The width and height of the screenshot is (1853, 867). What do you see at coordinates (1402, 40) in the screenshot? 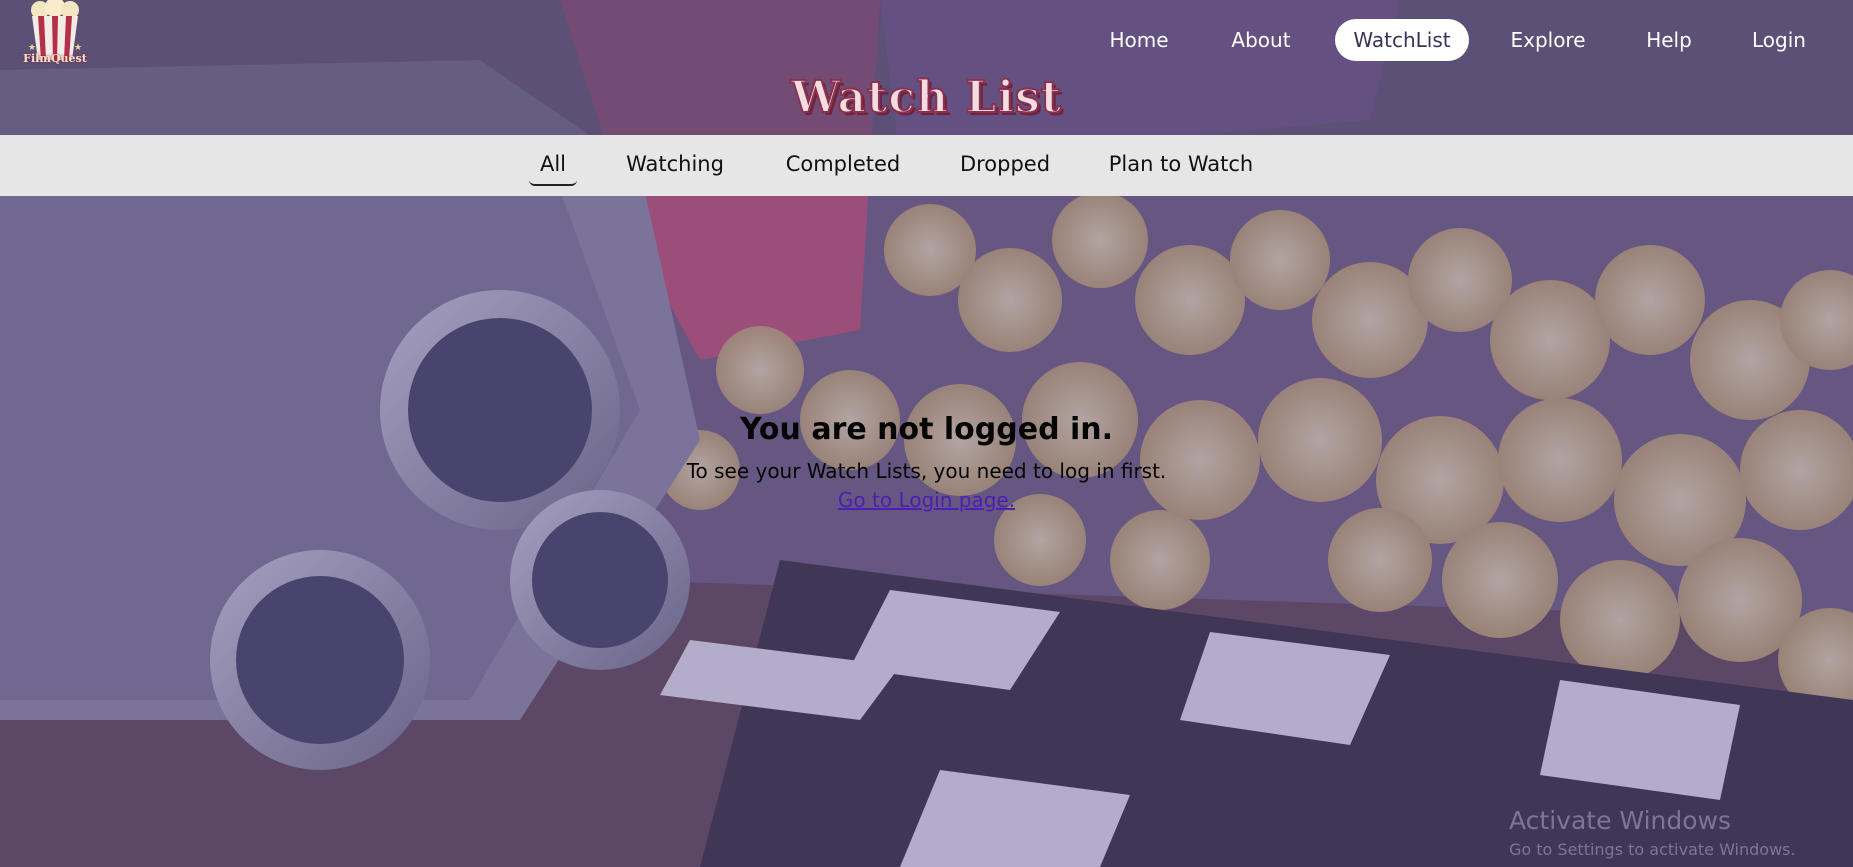
I see `nav-watchlist: WatchList` at bounding box center [1402, 40].